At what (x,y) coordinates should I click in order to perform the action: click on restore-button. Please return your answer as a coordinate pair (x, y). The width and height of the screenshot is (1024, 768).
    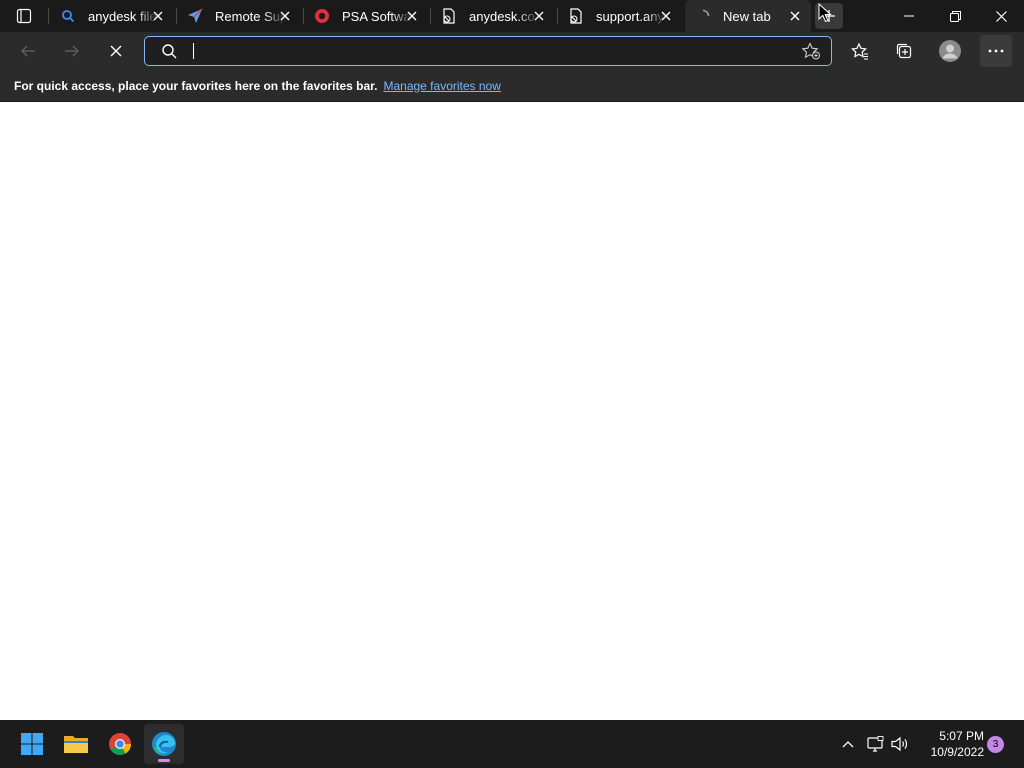
    Looking at the image, I should click on (955, 16).